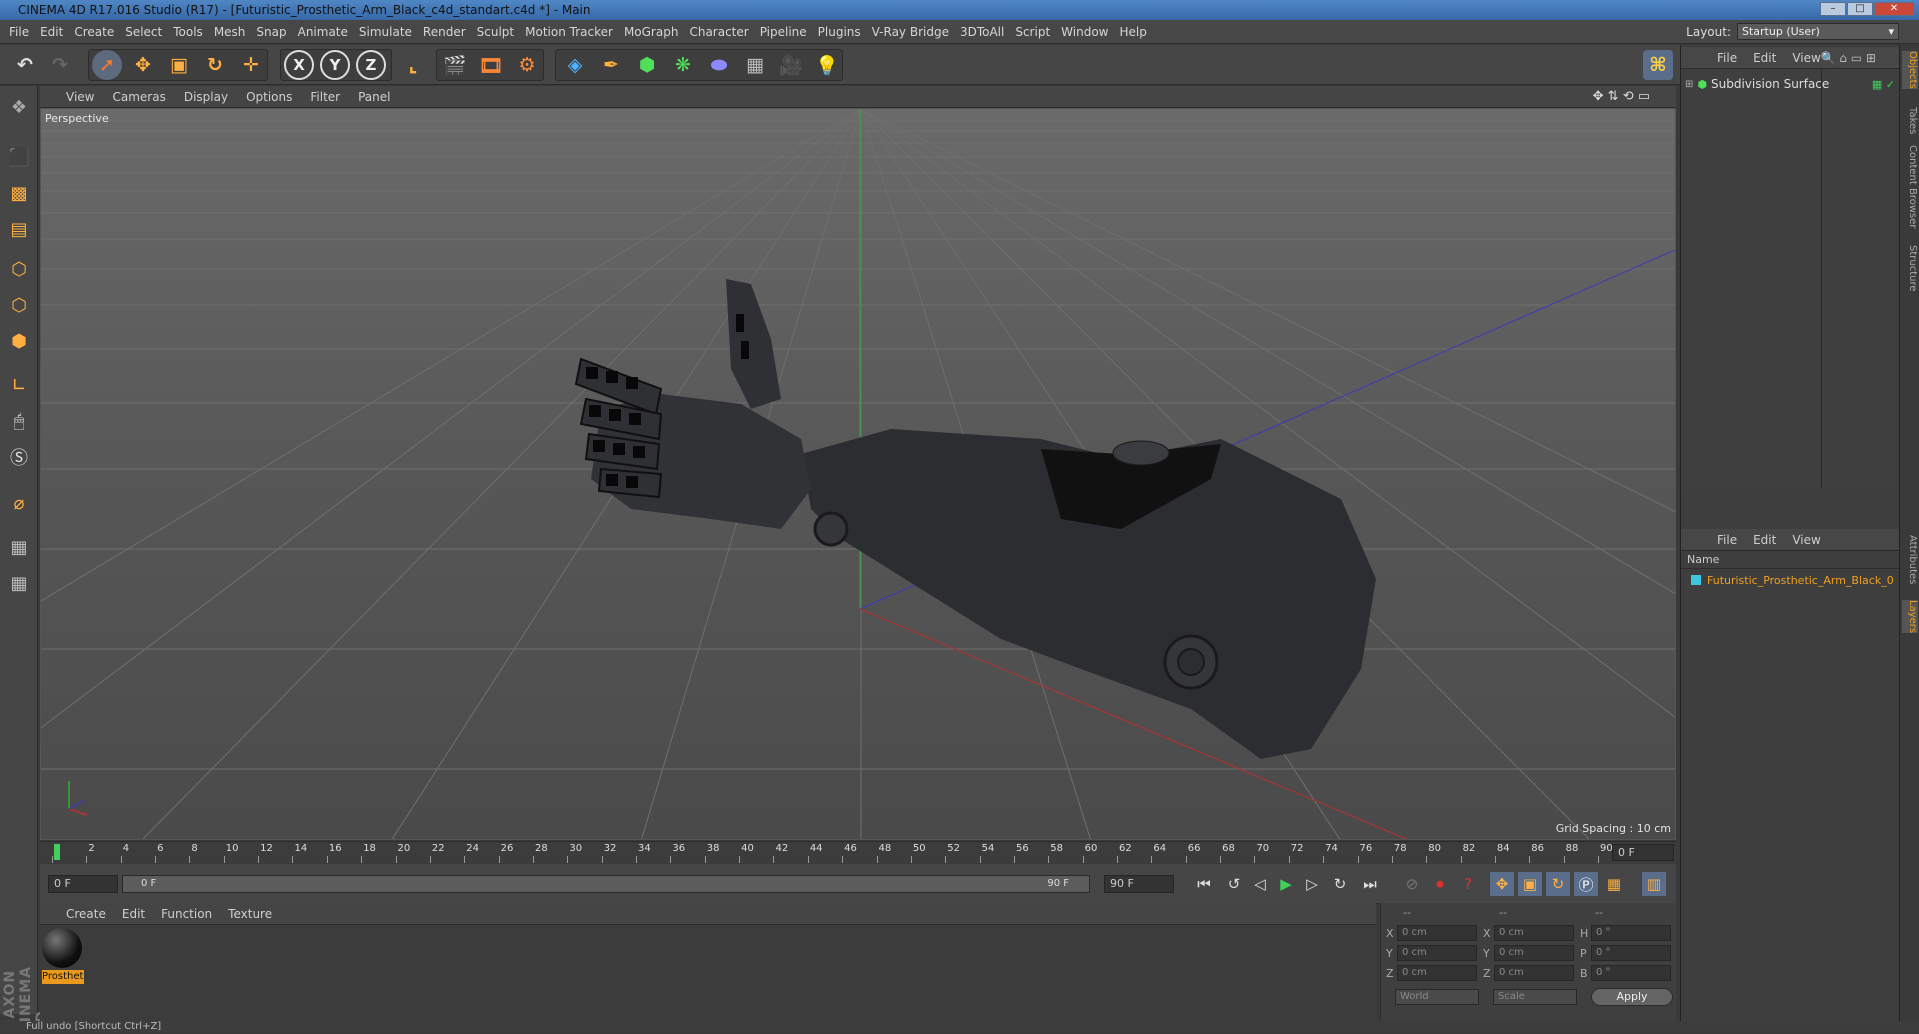 The image size is (1919, 1034). What do you see at coordinates (791, 65) in the screenshot?
I see `camera-icon: 🎥` at bounding box center [791, 65].